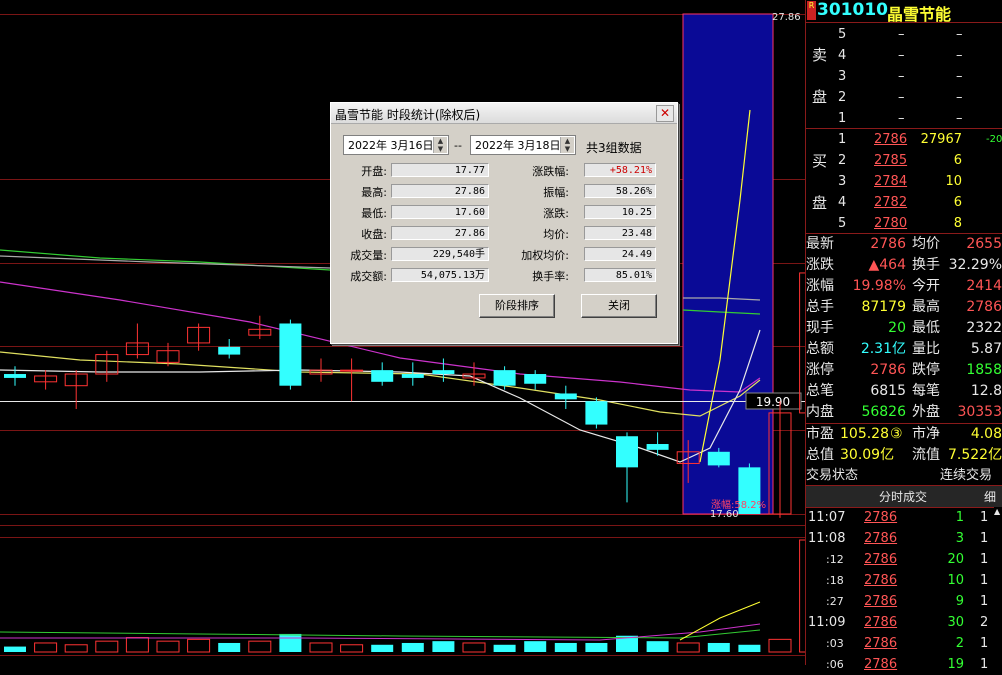  Describe the element at coordinates (665, 113) in the screenshot. I see `close-icon: ✕` at that location.